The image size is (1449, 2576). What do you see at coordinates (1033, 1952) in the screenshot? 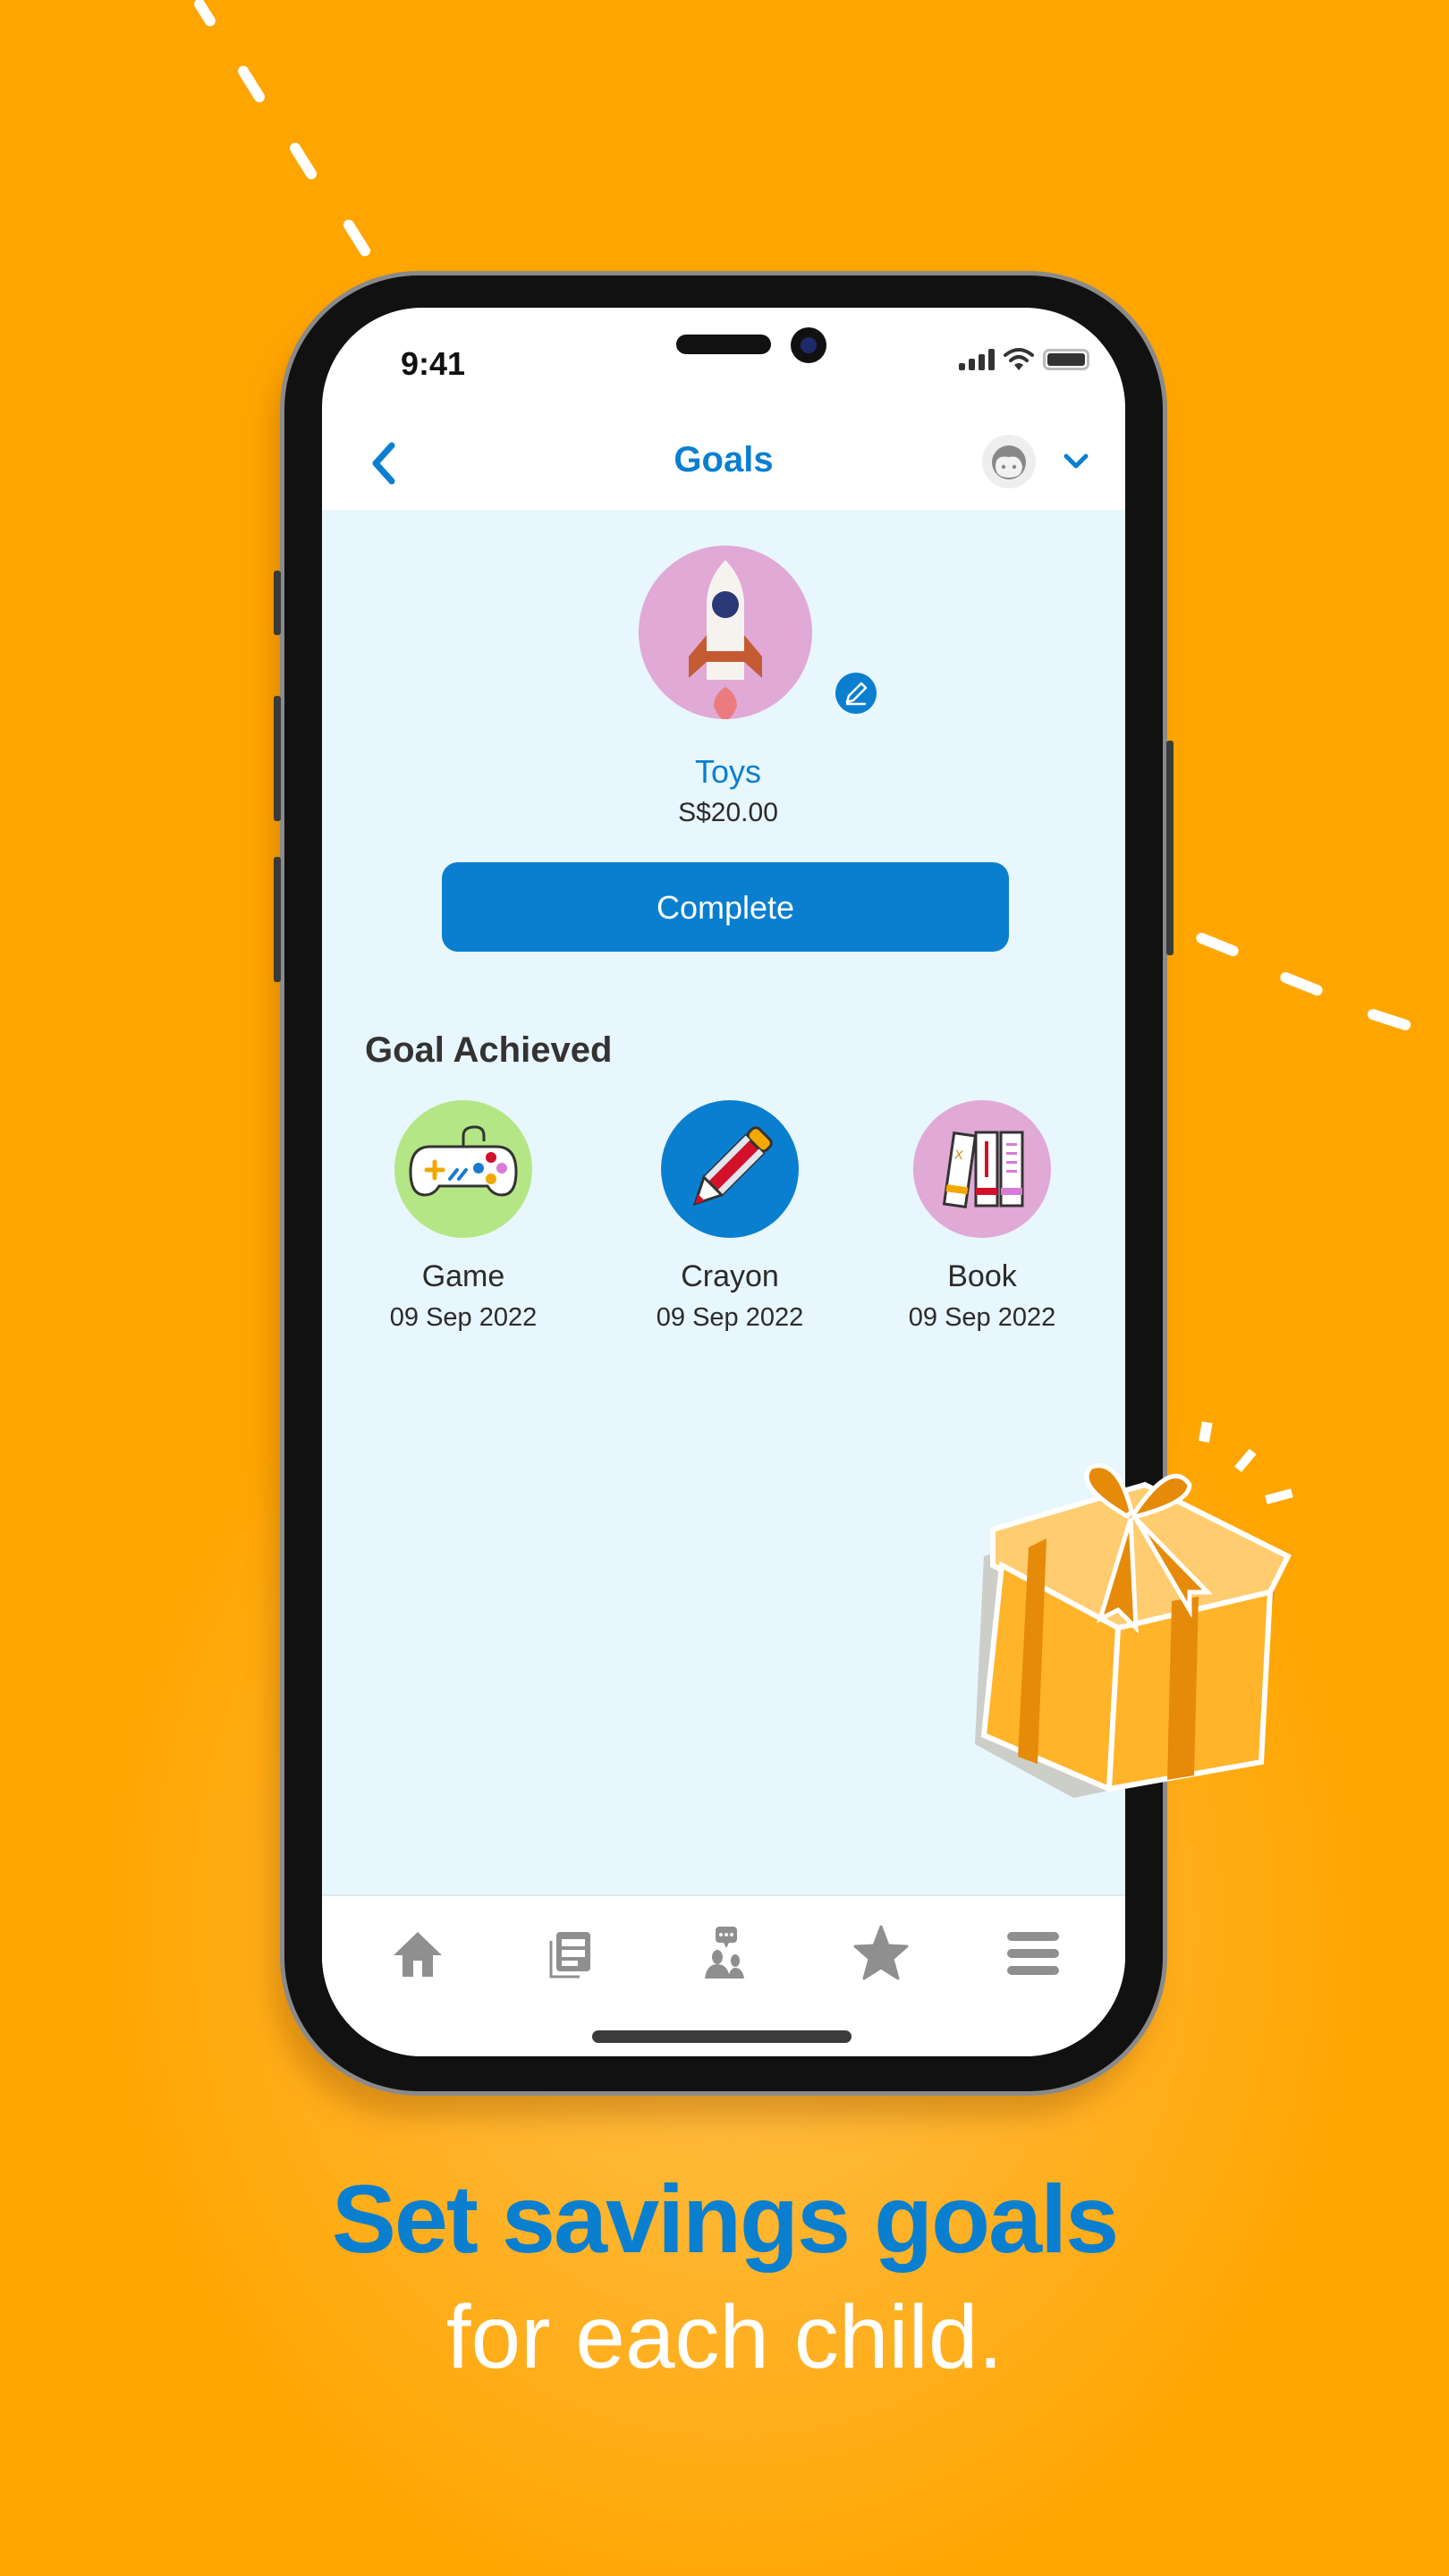
I see `menu-icon` at bounding box center [1033, 1952].